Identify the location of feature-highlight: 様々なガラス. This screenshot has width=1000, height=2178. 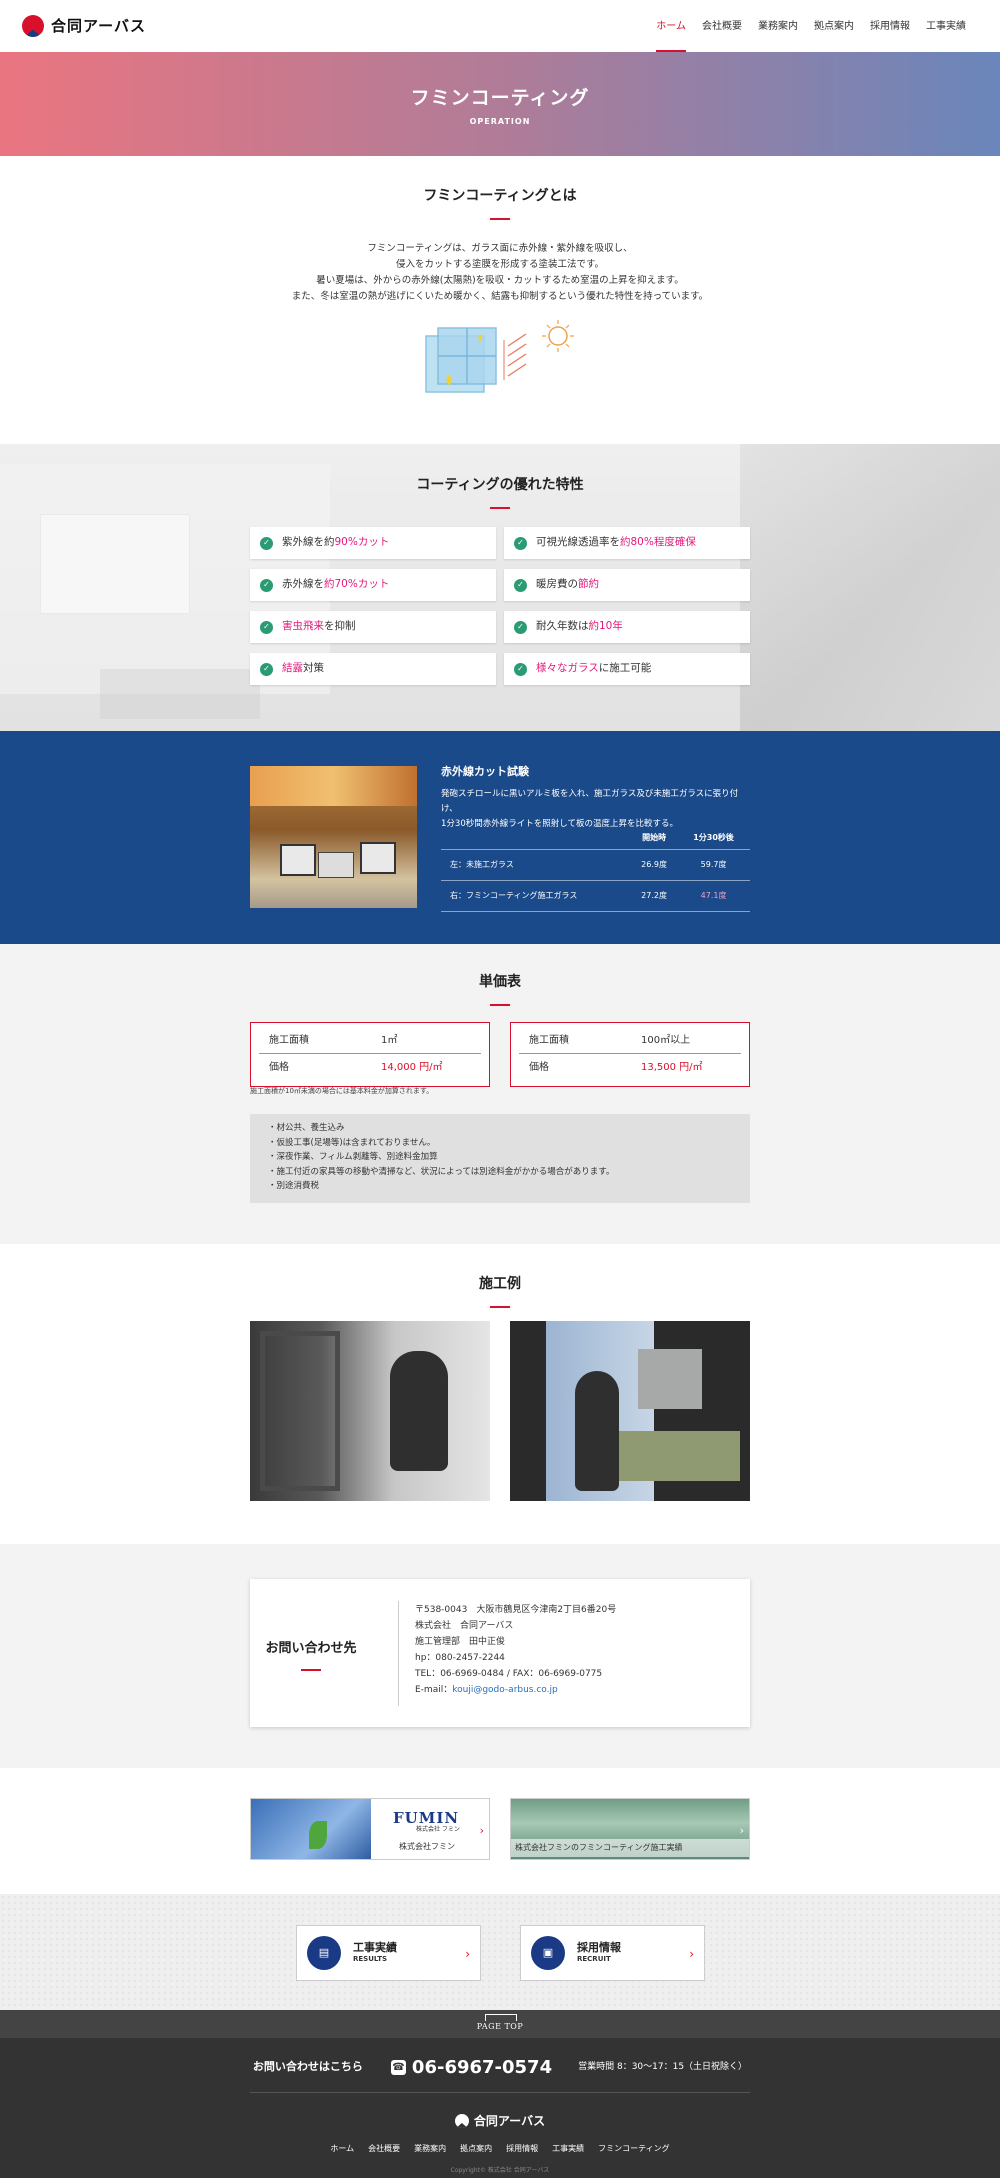
(567, 668).